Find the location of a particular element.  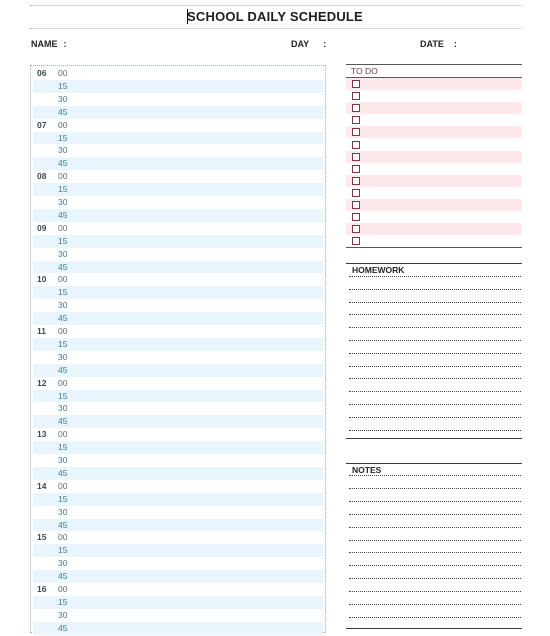

schedule-row: 07 00 is located at coordinates (178, 125).